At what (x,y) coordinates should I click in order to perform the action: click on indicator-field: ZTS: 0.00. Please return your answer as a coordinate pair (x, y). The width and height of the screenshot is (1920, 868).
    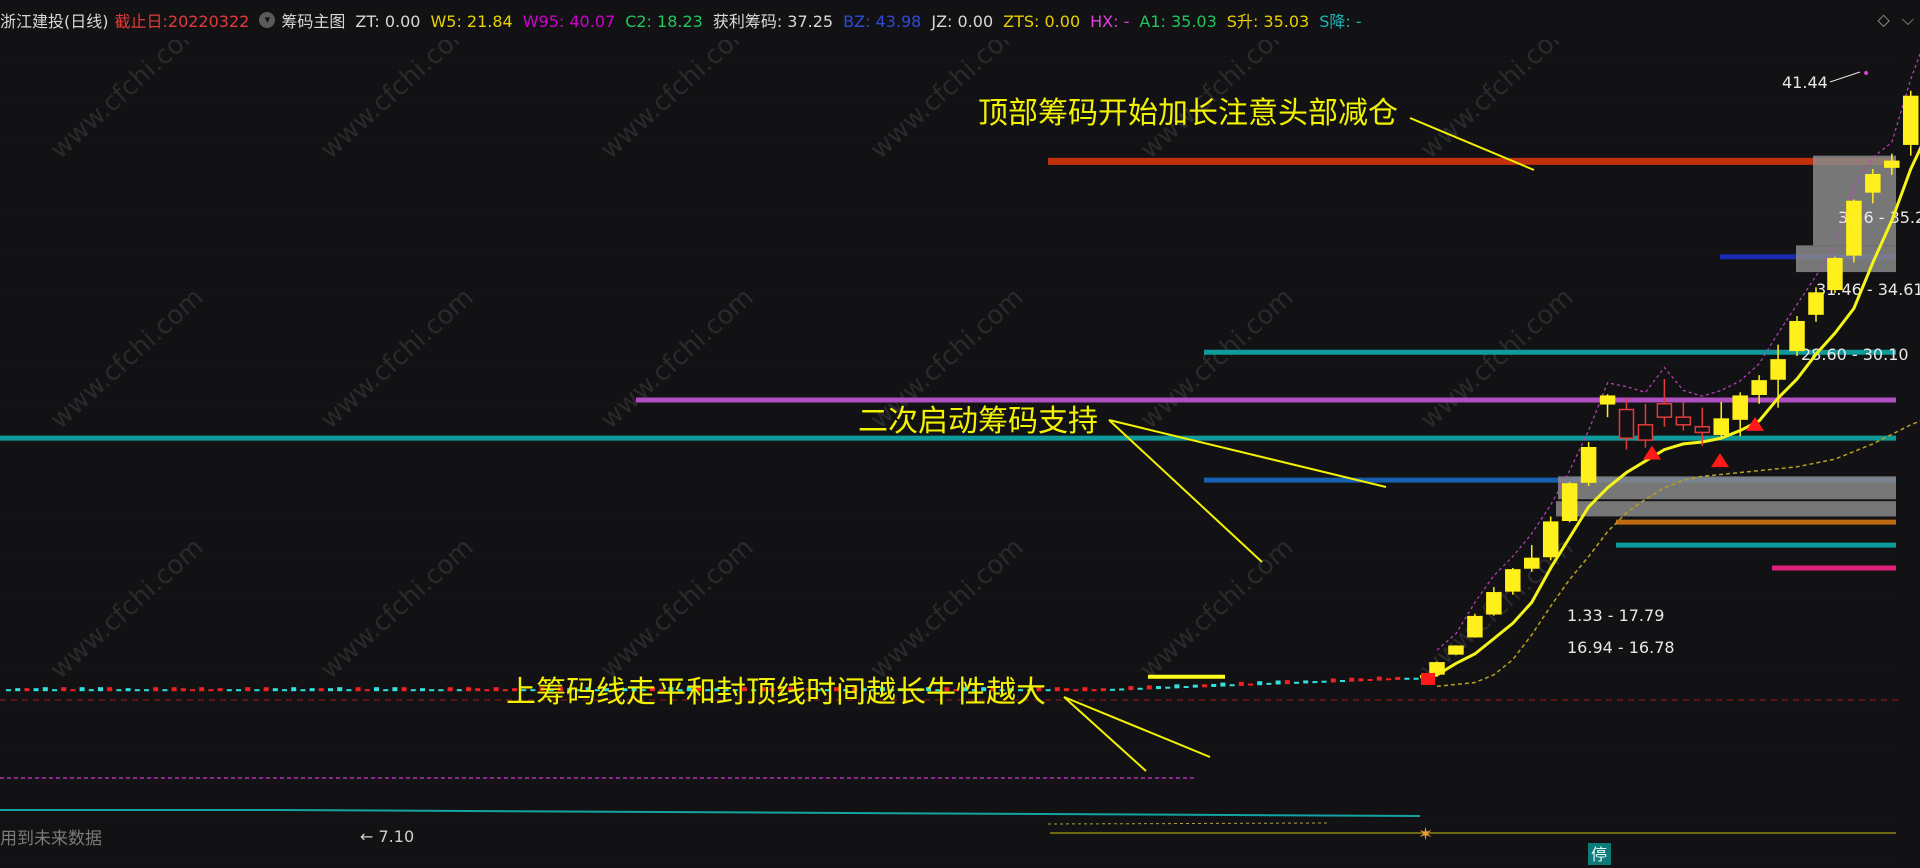
    Looking at the image, I should click on (1042, 21).